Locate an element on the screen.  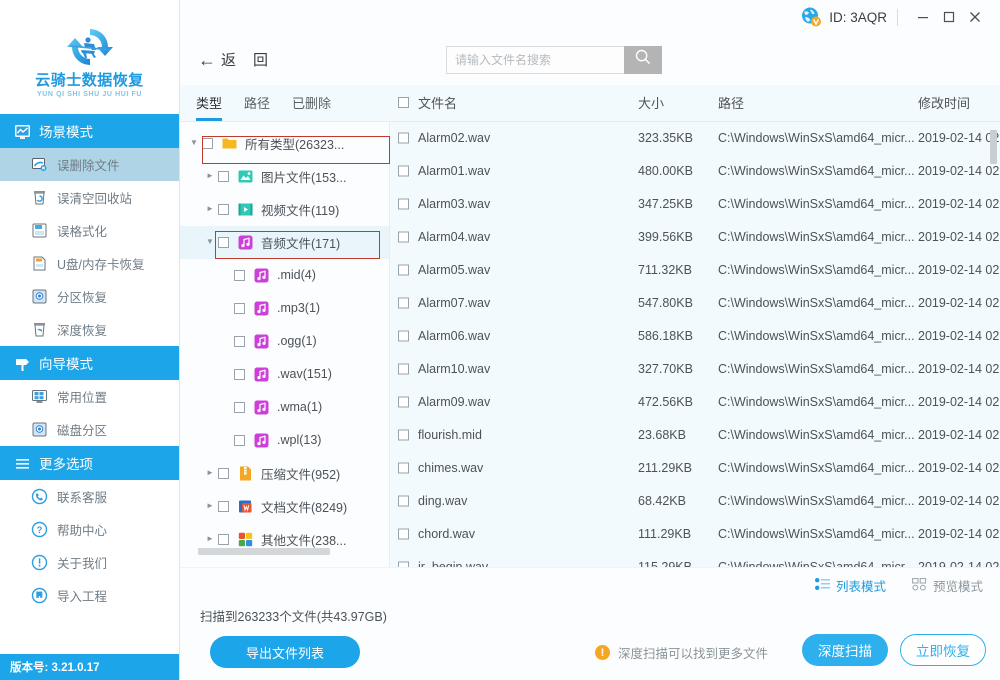
sidebar-item-about-us: 关于我们 is located at coordinates (89, 562).